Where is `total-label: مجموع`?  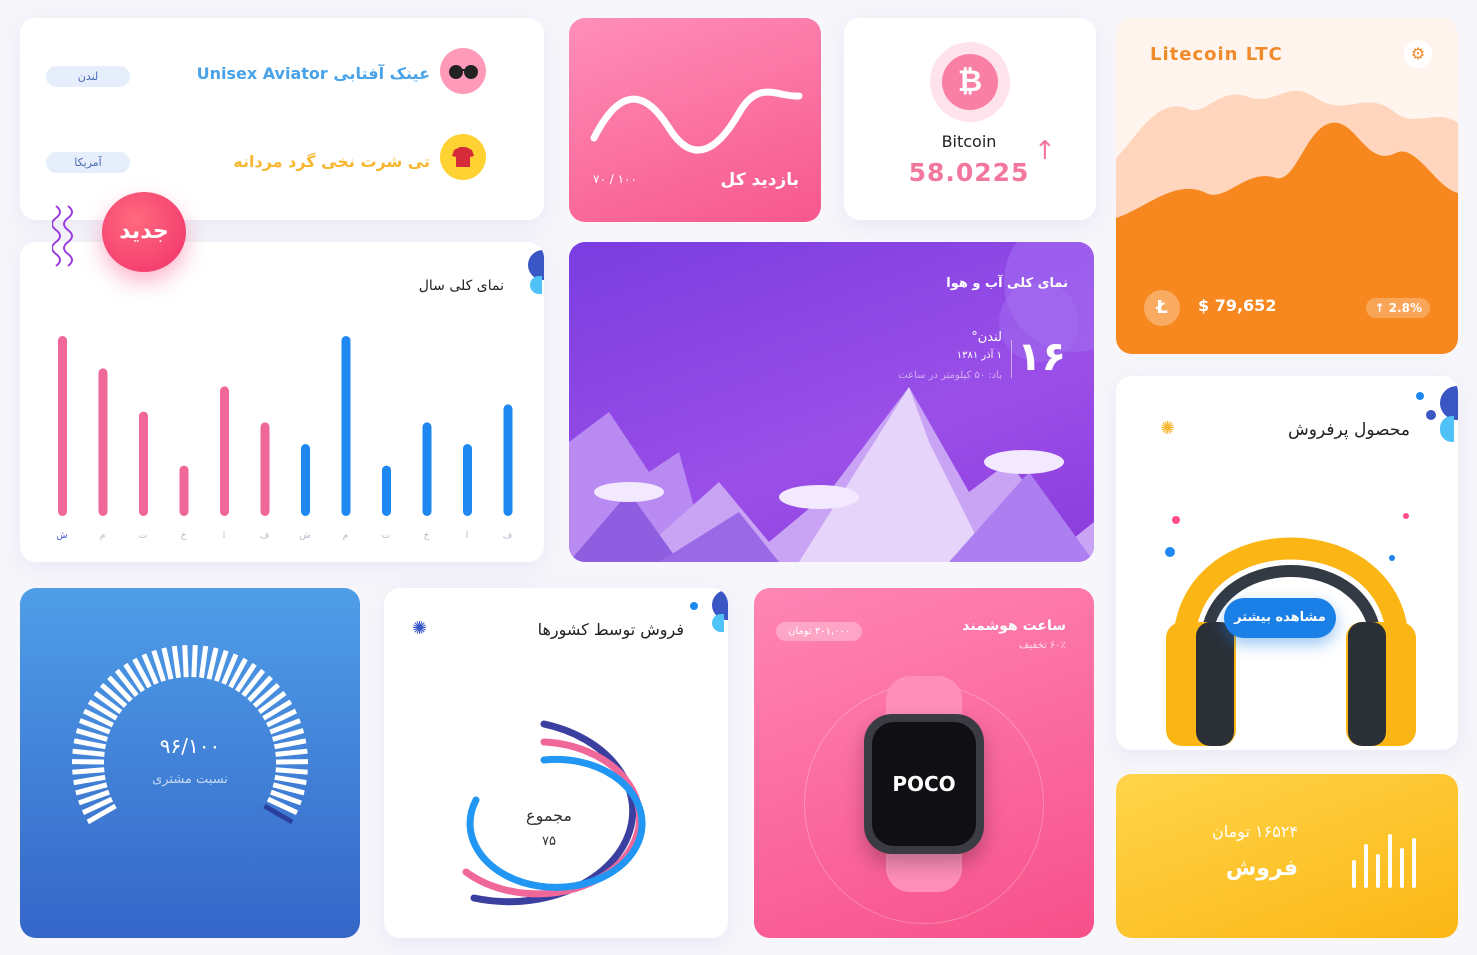
total-label: مجموع is located at coordinates (549, 815).